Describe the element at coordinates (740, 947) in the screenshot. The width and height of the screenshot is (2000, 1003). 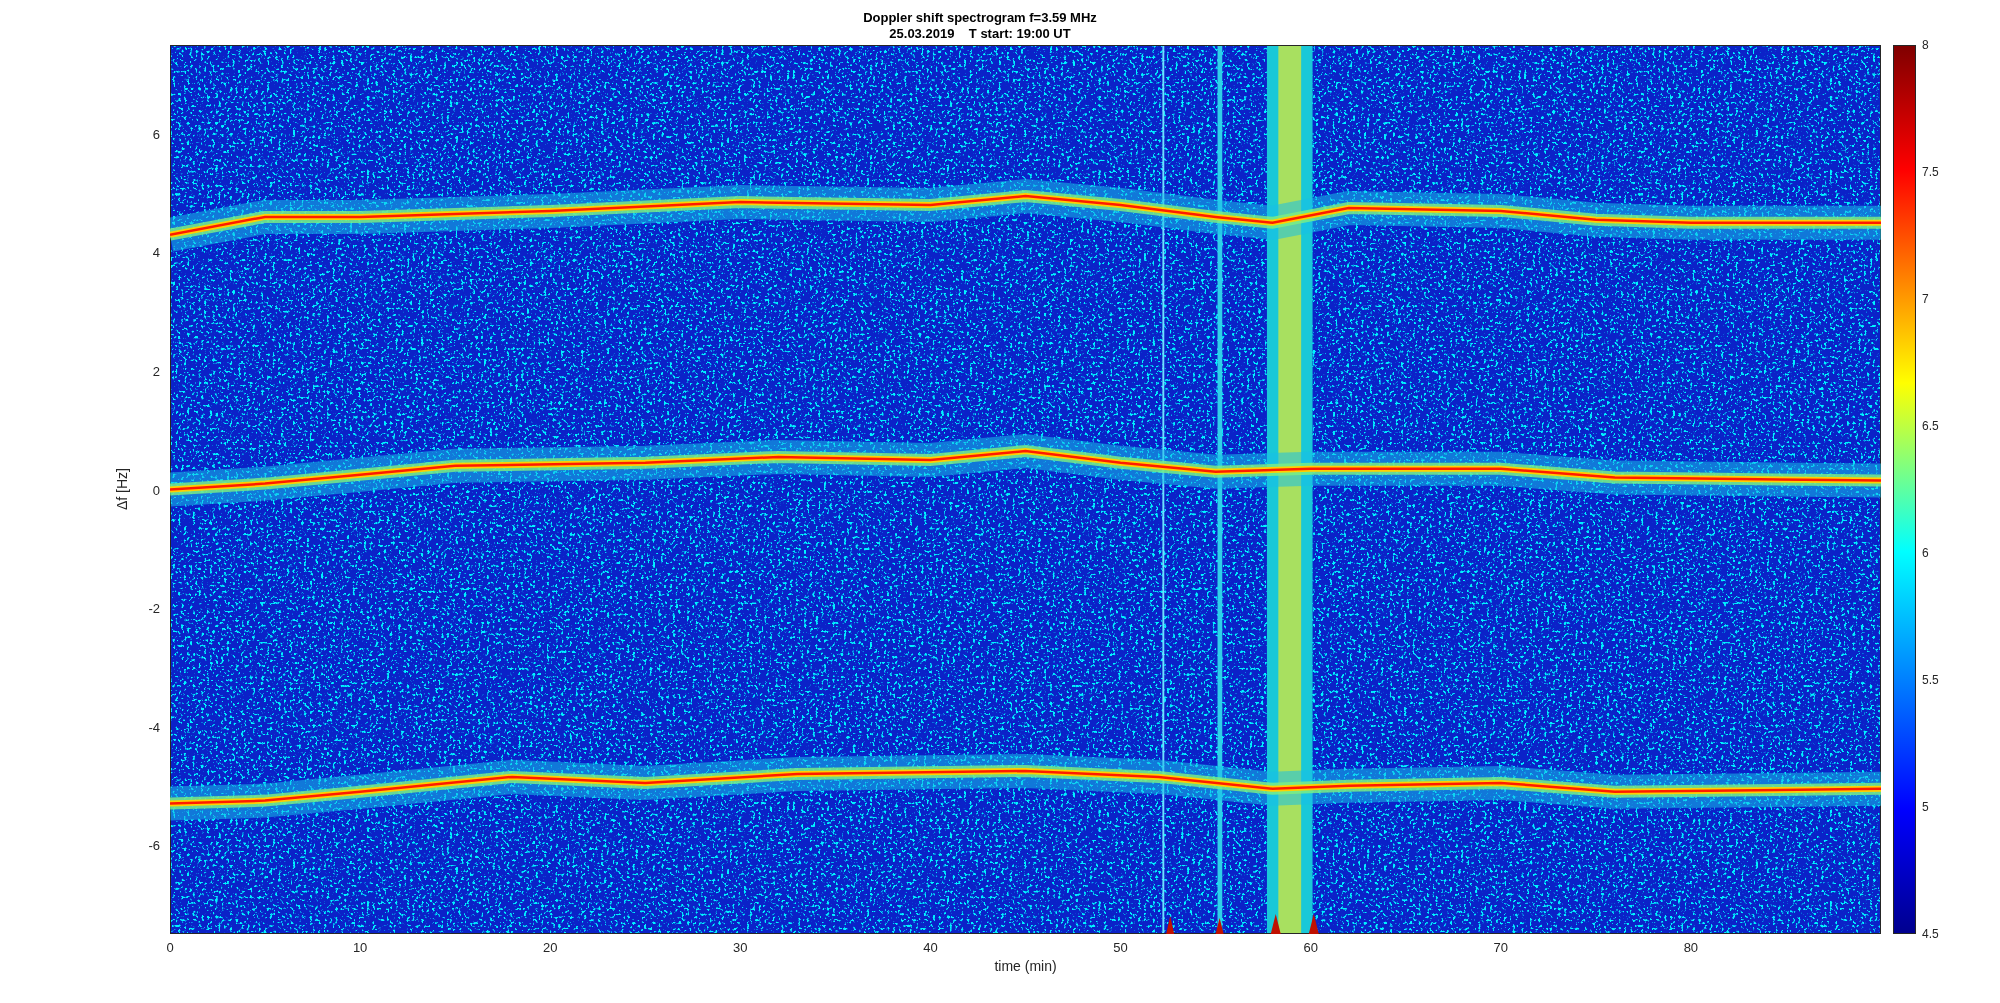
I see `x-tick-label: 30` at that location.